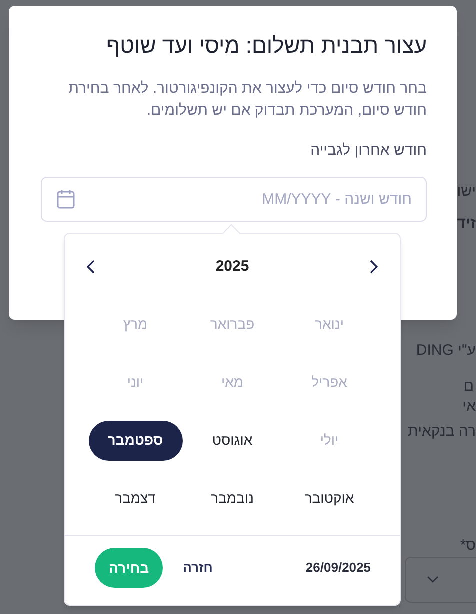 This screenshot has height=614, width=476. I want to click on field-label: חודש אחרון לגבייה, so click(368, 151).